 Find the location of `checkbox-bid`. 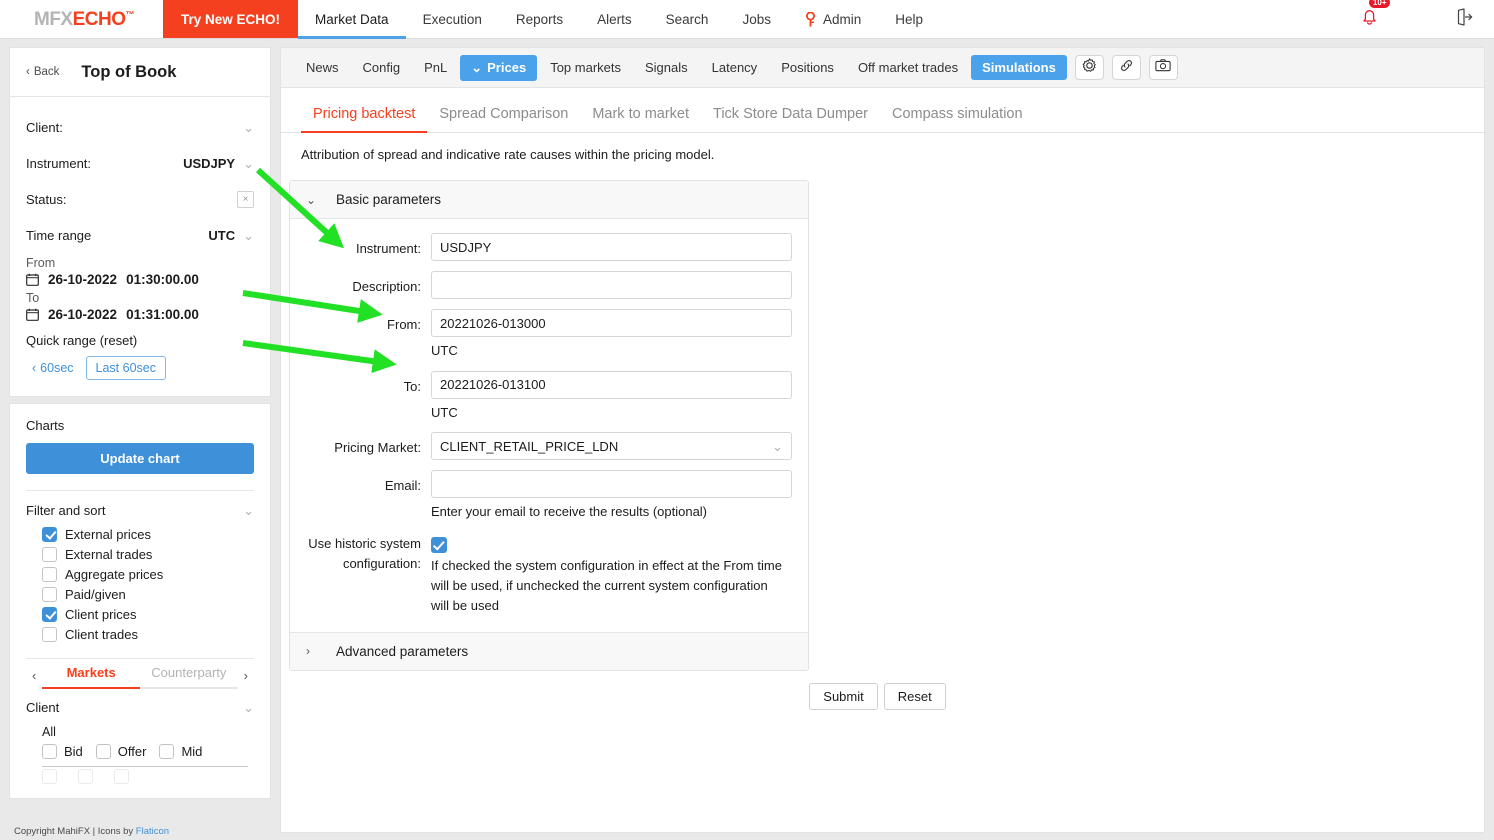

checkbox-bid is located at coordinates (49, 751).